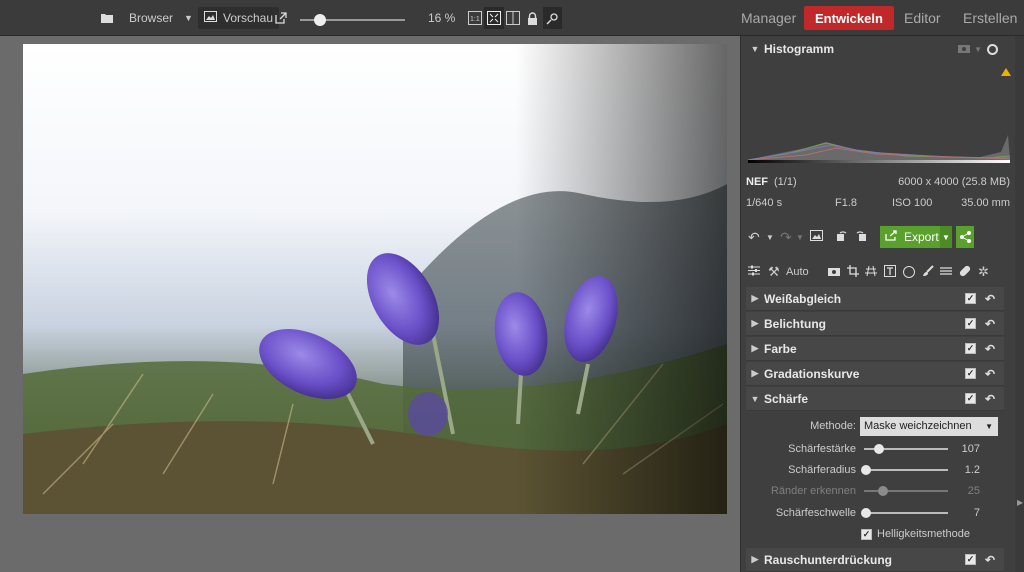 This screenshot has height=572, width=1024. I want to click on section-color: ▶ Farbe ✓ ↶, so click(875, 349).